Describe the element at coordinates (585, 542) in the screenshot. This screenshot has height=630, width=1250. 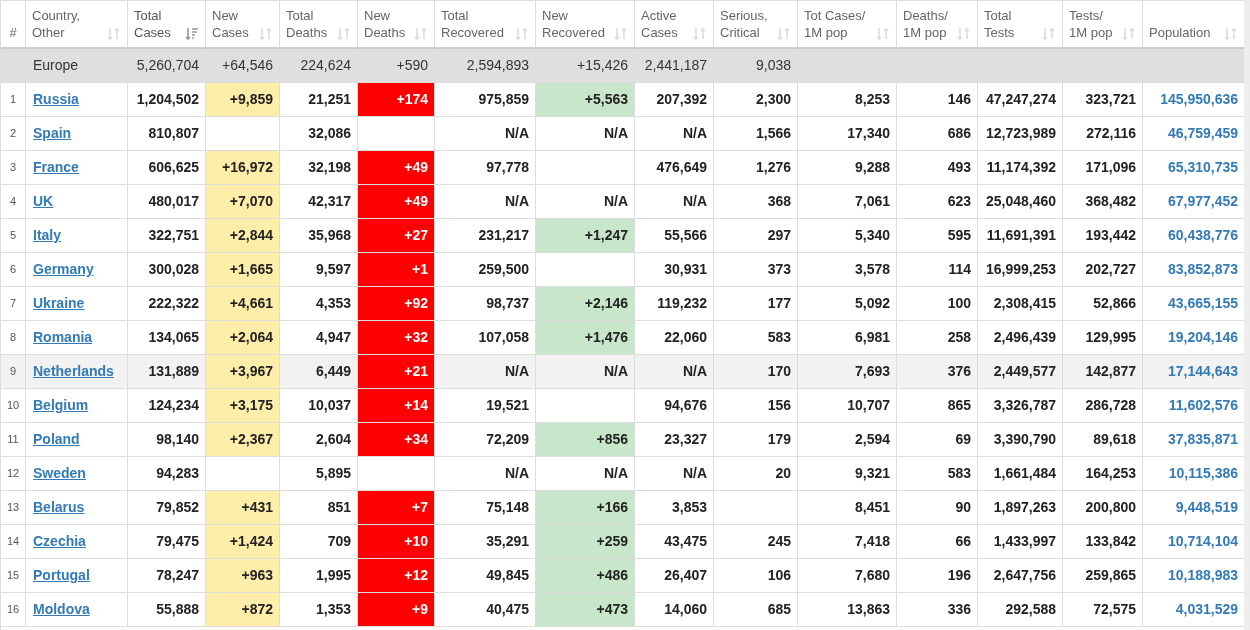
I see `table-cell: +259` at that location.